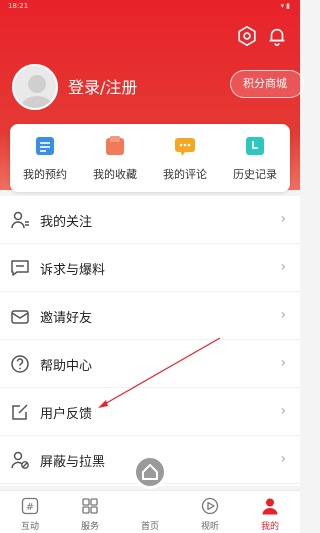 Image resolution: width=320 pixels, height=533 pixels. I want to click on tab-label: 互动, so click(29, 527).